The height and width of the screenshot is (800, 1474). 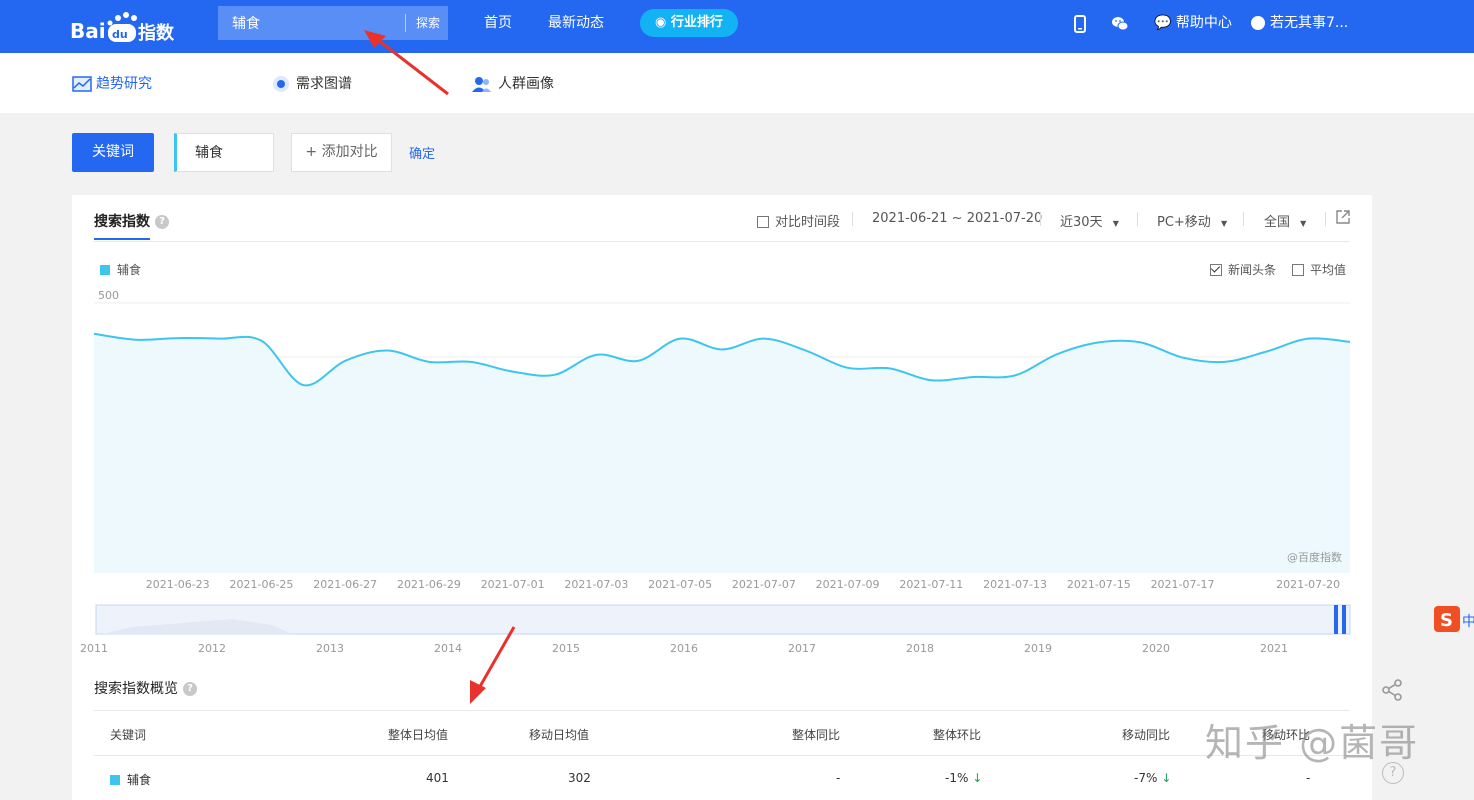 What do you see at coordinates (1258, 23) in the screenshot?
I see `avatar` at bounding box center [1258, 23].